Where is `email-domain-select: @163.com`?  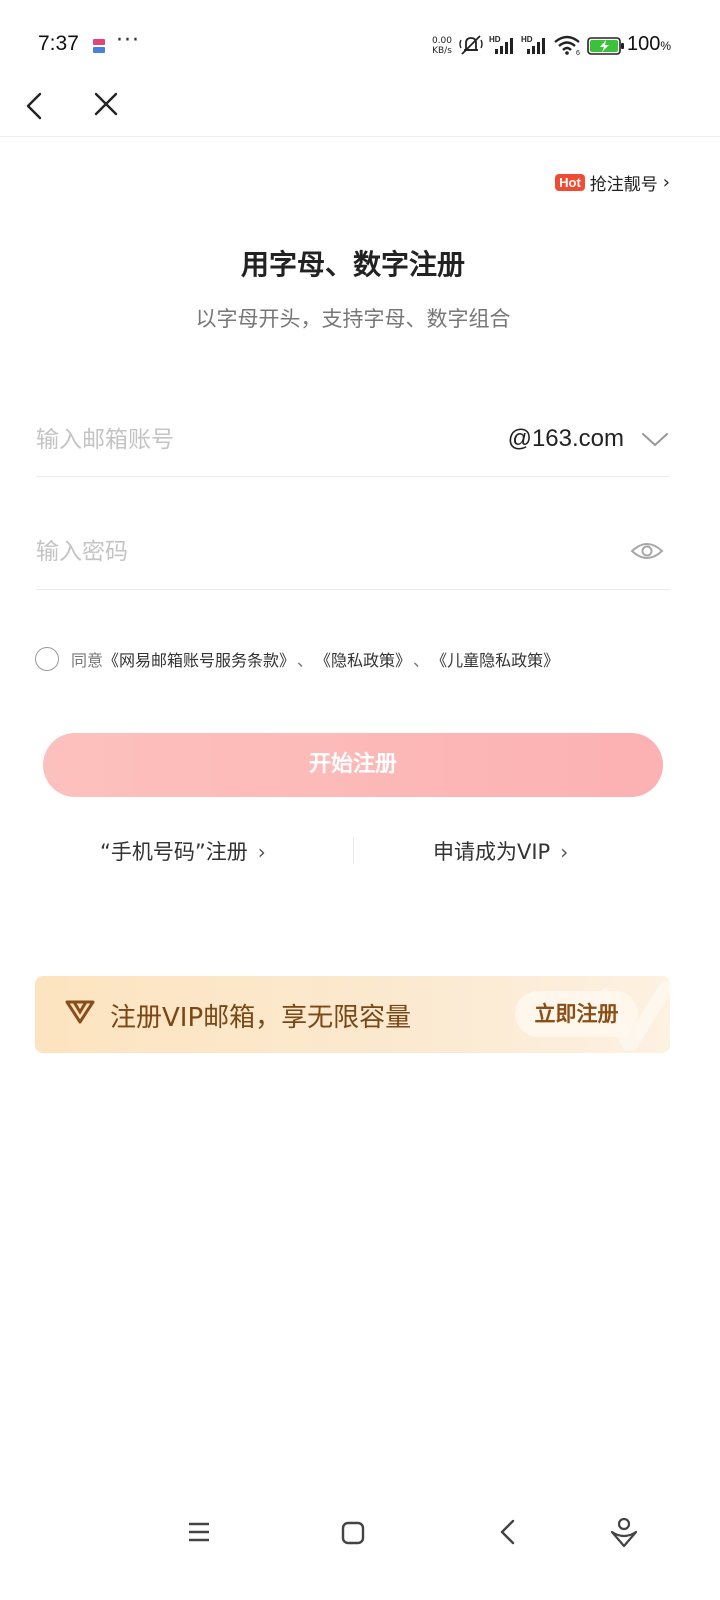 email-domain-select: @163.com is located at coordinates (589, 439).